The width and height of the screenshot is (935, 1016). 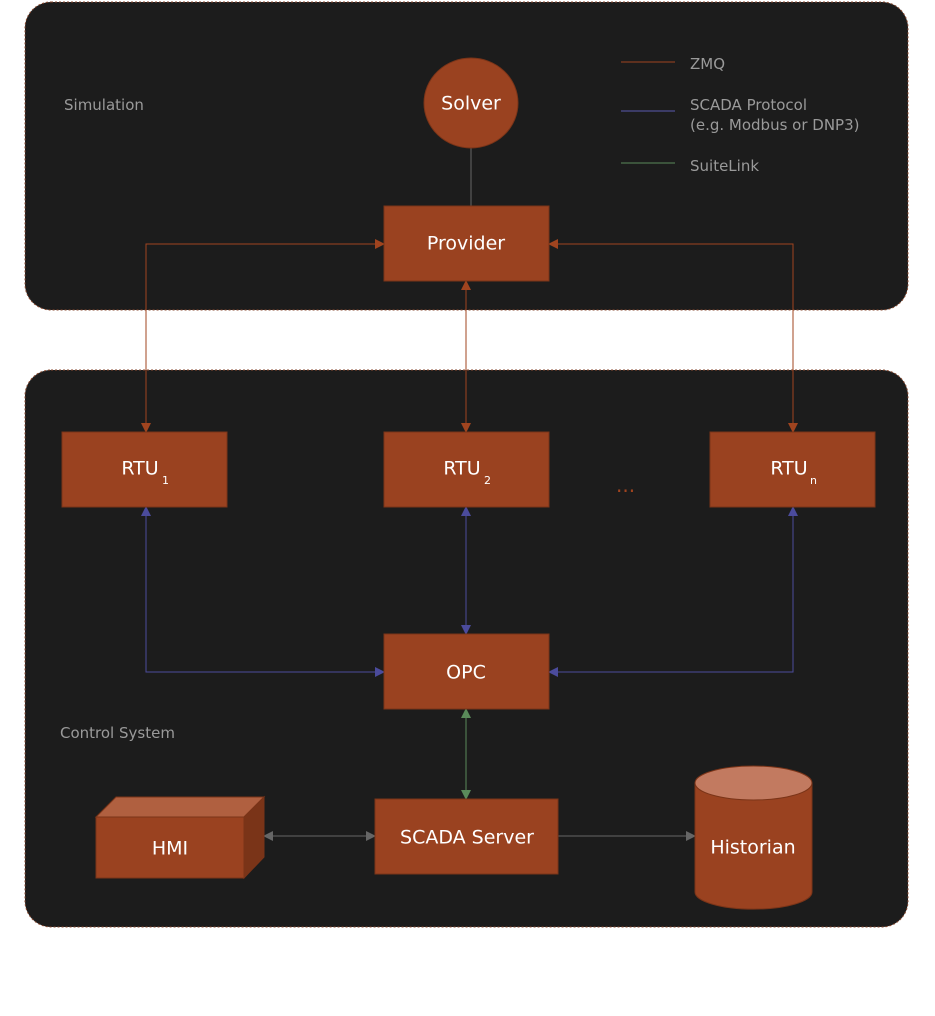 I want to click on scada-server-label: SCADA Server, so click(x=467, y=838).